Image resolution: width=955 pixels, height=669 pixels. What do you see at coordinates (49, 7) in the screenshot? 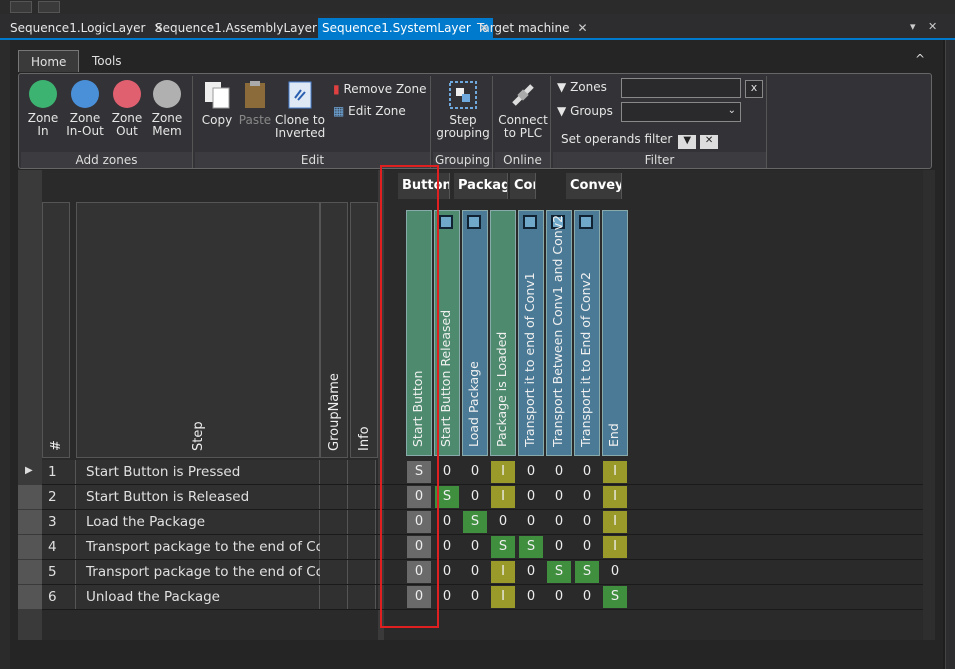
I see `toolbar-image-icon` at bounding box center [49, 7].